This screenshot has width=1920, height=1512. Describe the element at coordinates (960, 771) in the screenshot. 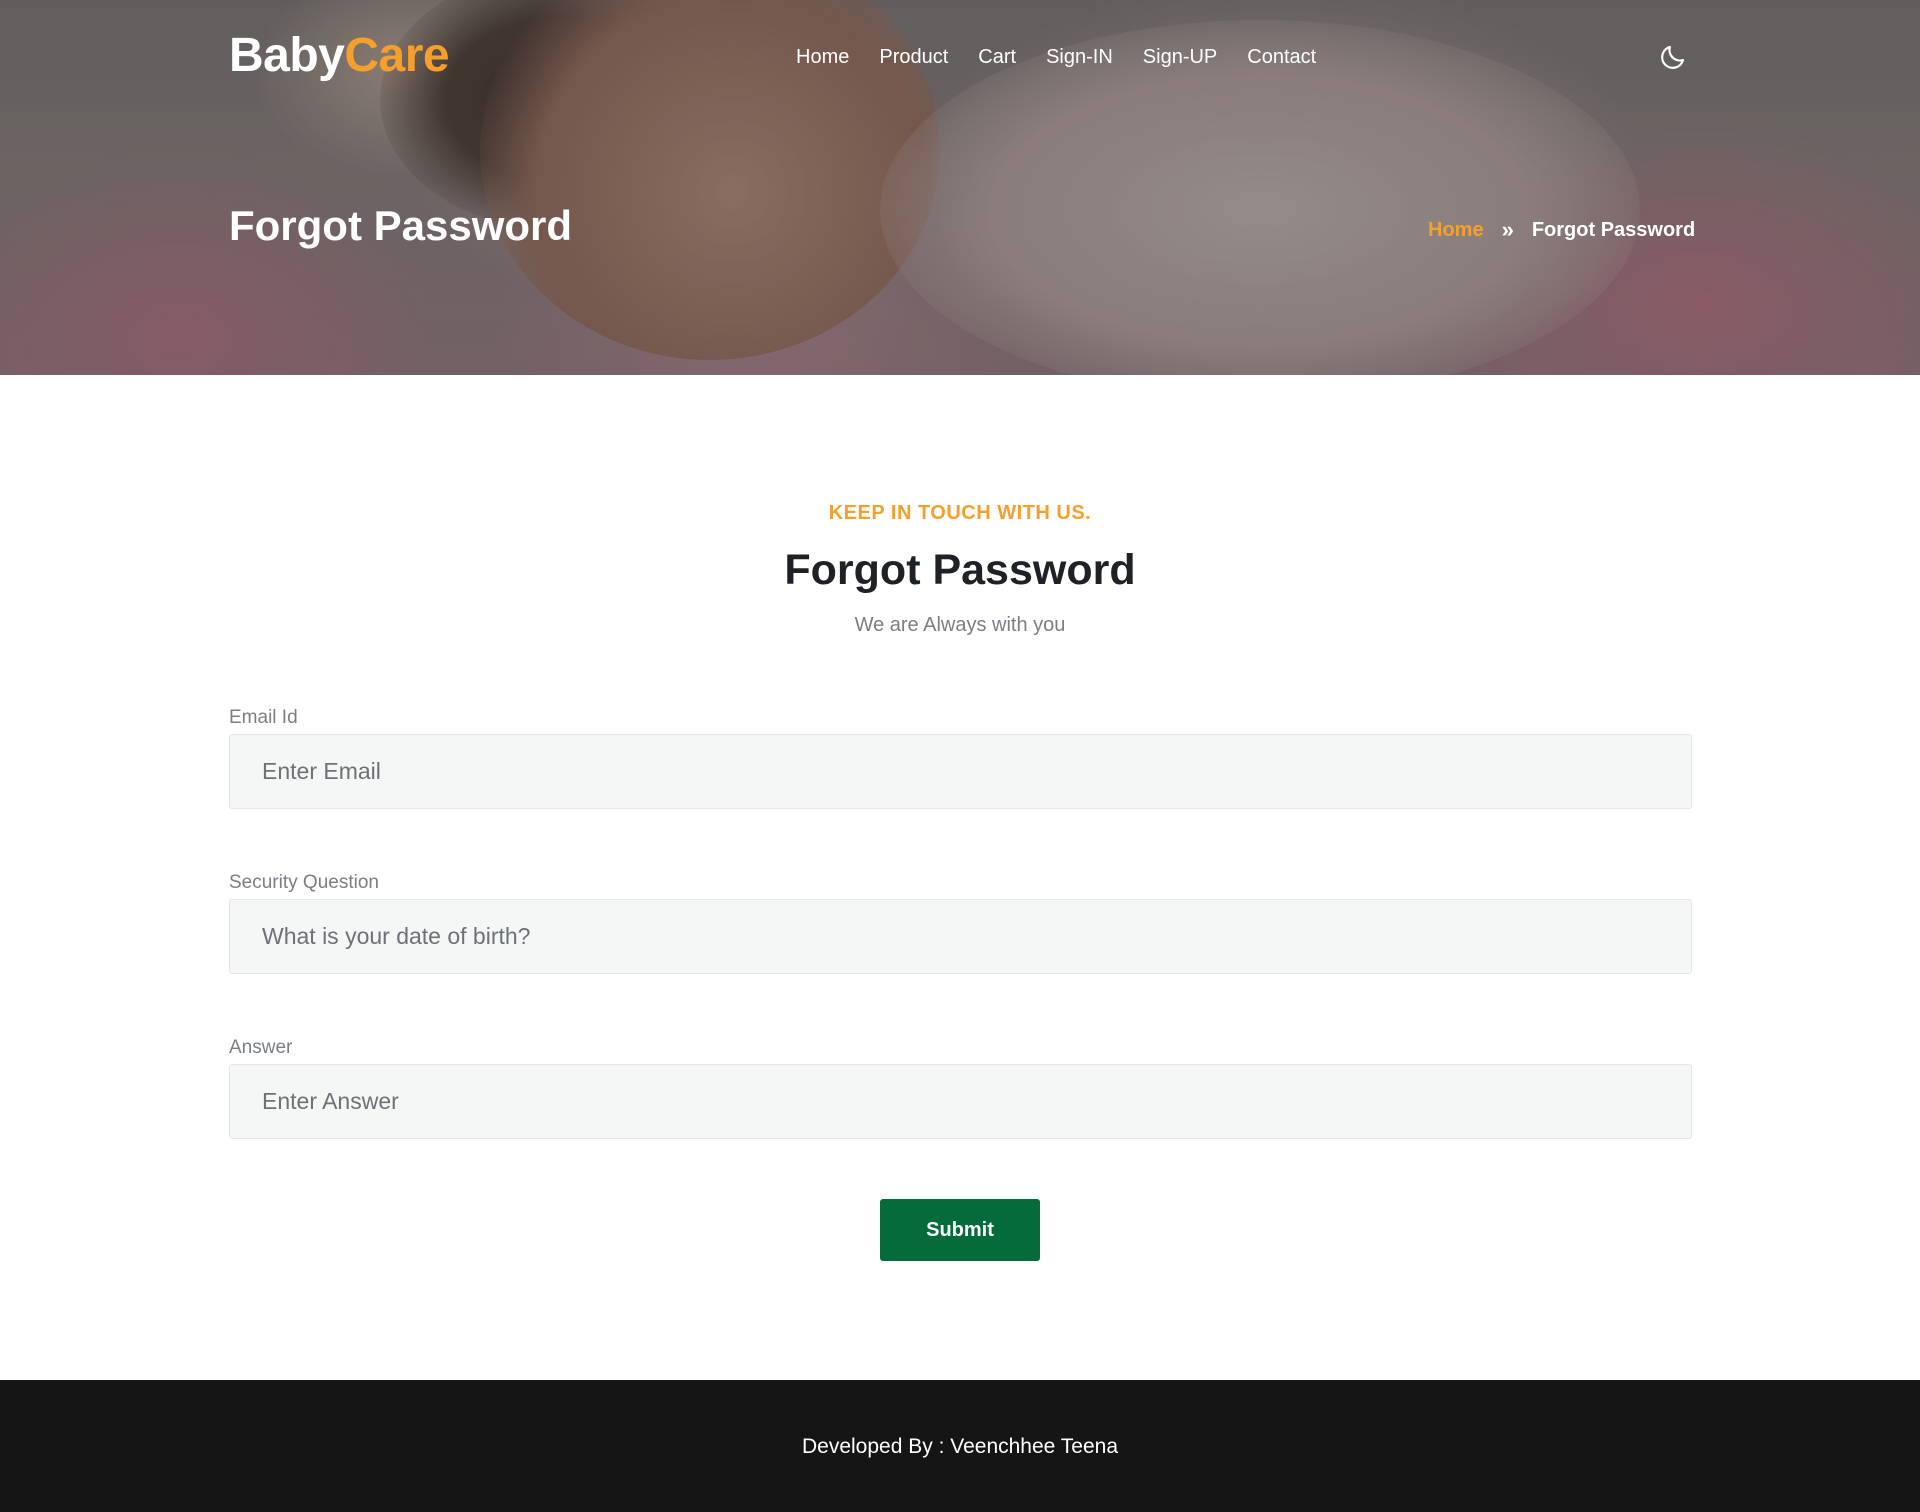

I see `email-field` at that location.